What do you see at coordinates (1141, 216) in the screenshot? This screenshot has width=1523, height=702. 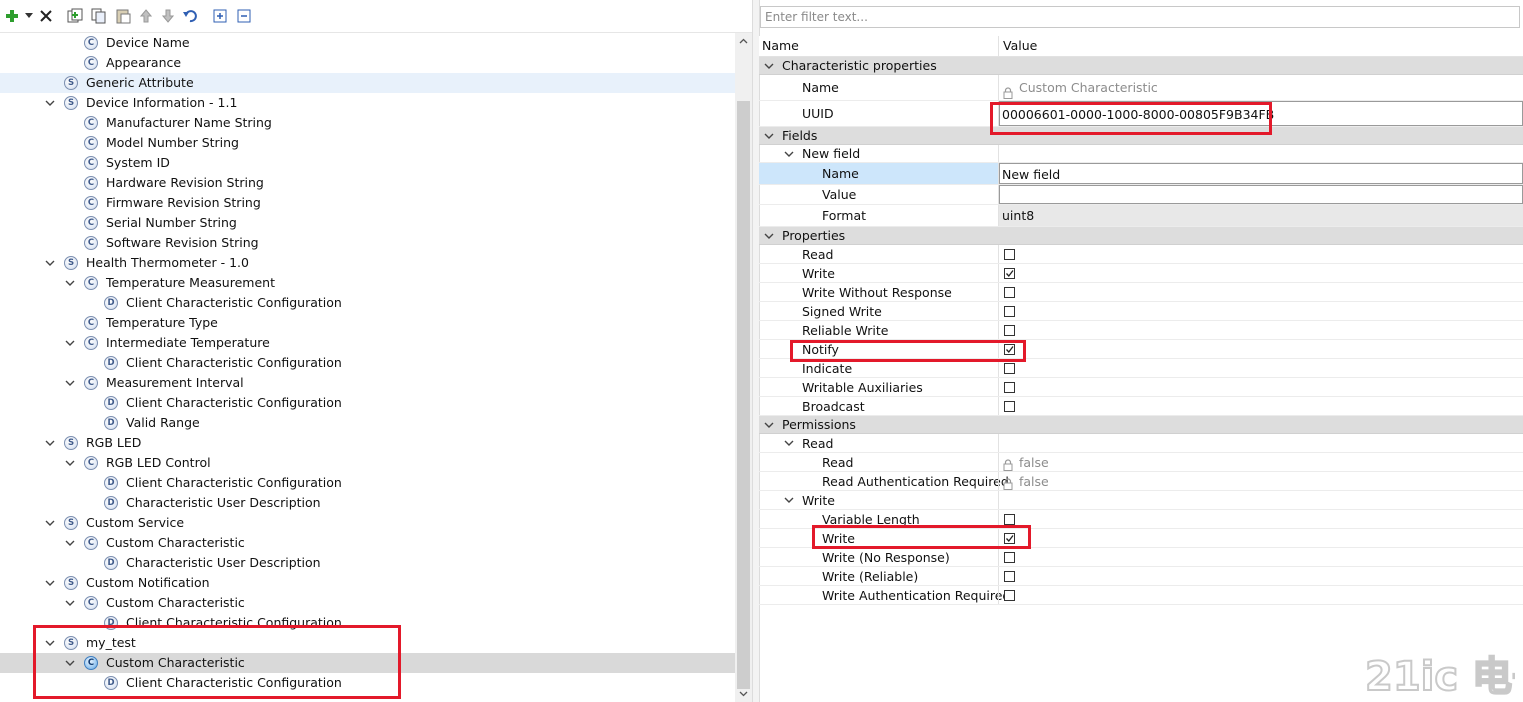 I see `property-row: Format uint8` at bounding box center [1141, 216].